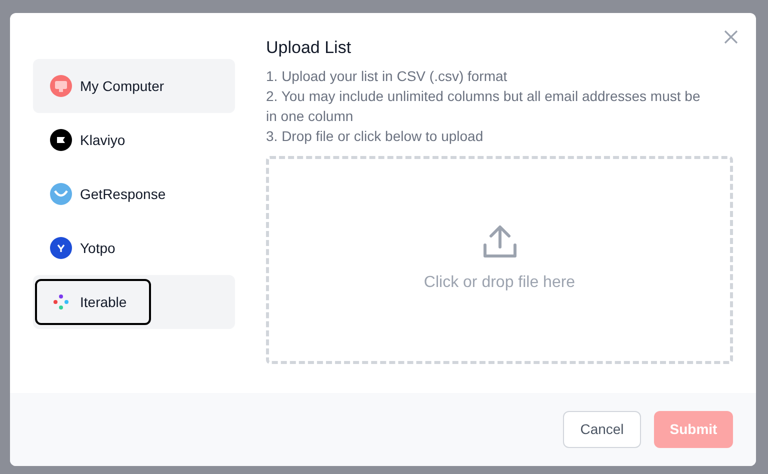  What do you see at coordinates (134, 302) in the screenshot?
I see `source-option: Iterable` at bounding box center [134, 302].